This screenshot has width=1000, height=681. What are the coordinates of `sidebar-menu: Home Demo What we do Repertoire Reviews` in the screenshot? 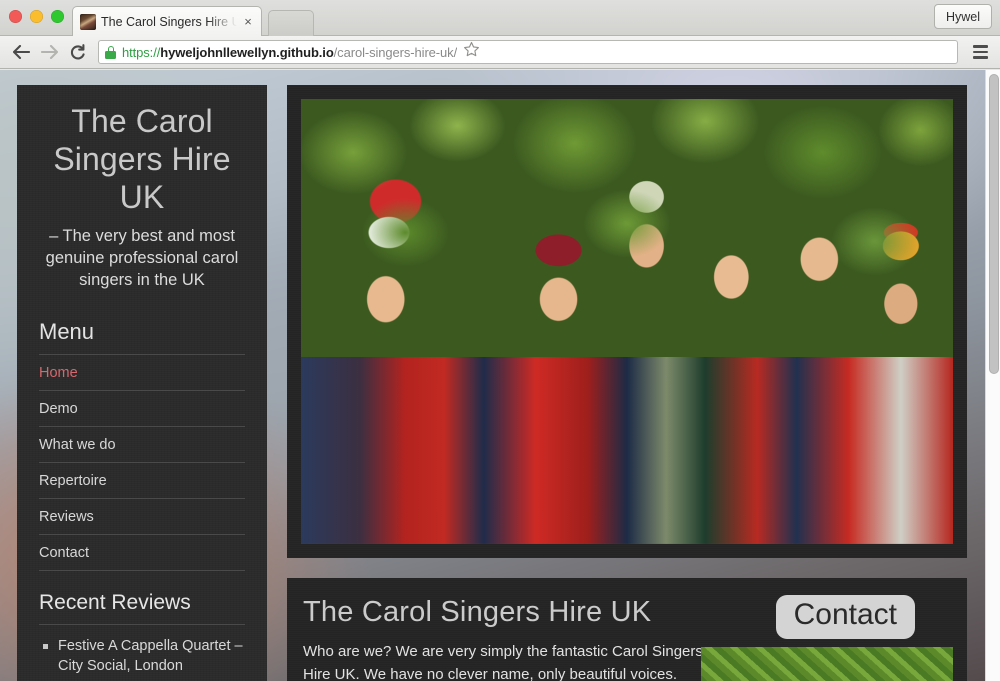 It's located at (142, 463).